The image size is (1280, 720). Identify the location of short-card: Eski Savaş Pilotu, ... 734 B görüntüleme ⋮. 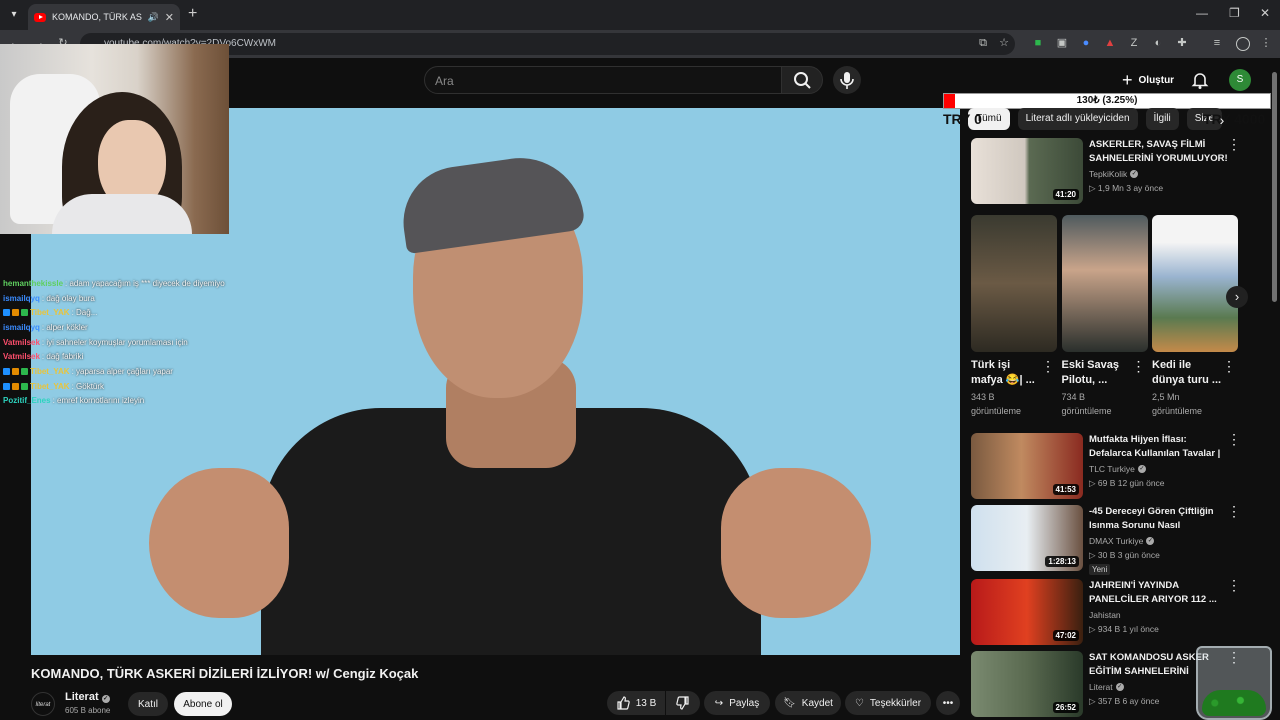
(1104, 316).